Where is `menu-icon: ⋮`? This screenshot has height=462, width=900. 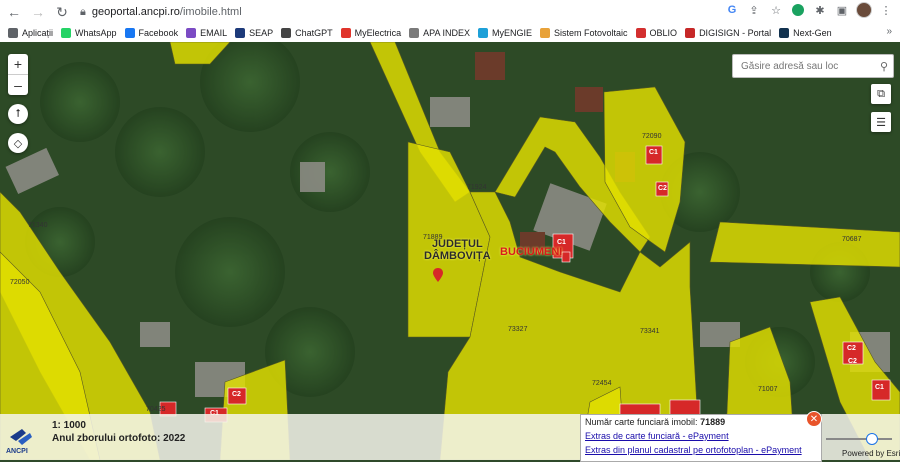 menu-icon: ⋮ is located at coordinates (886, 10).